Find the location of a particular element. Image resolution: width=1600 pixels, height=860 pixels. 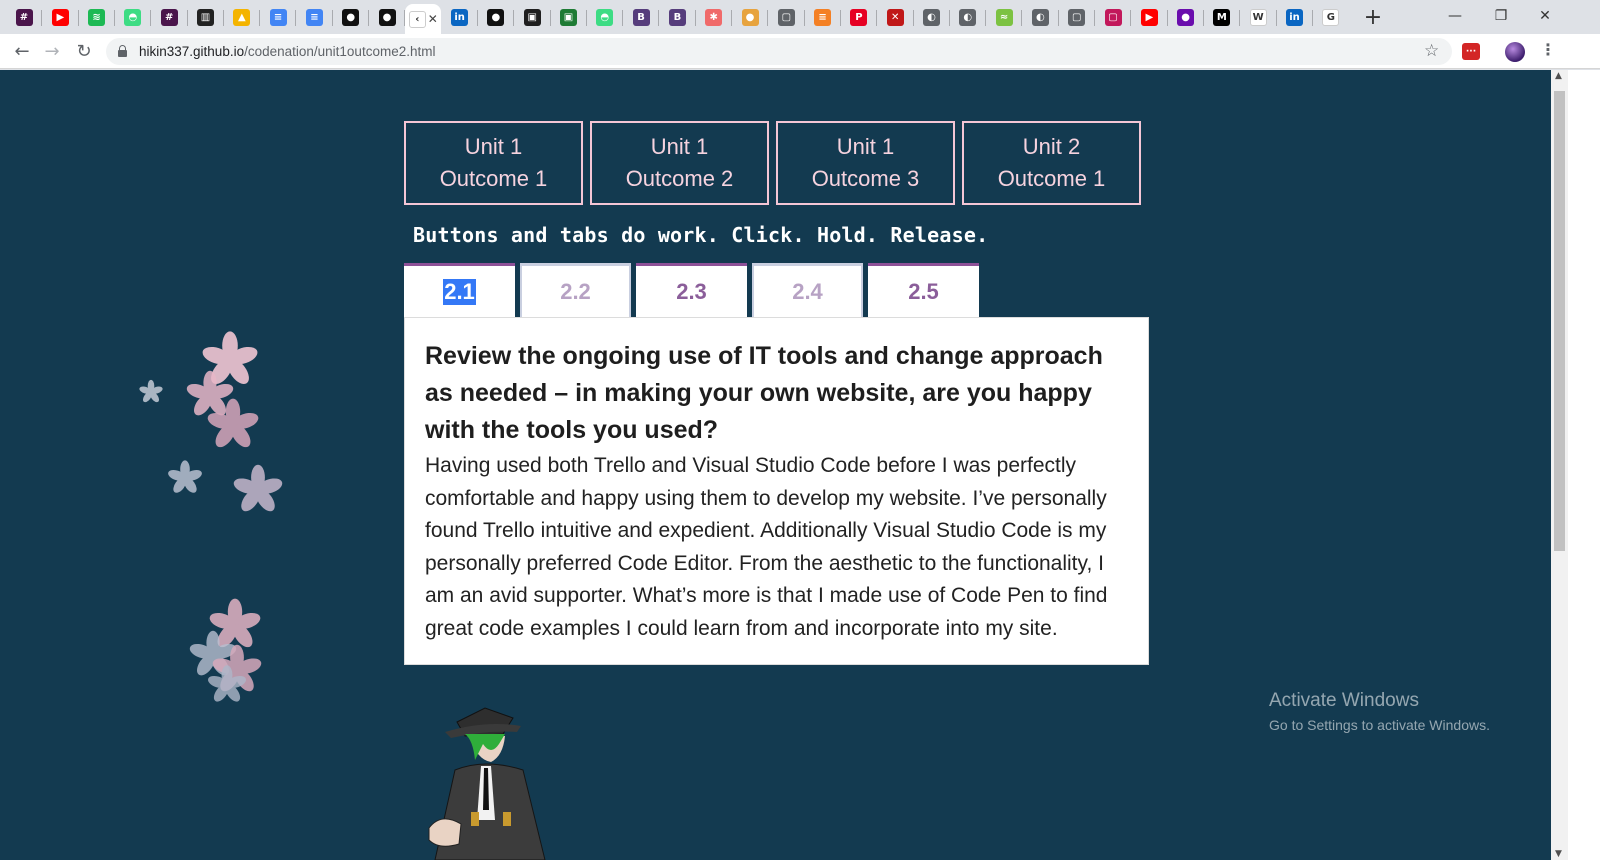

tab-2-3: 2.3 is located at coordinates (691, 290).